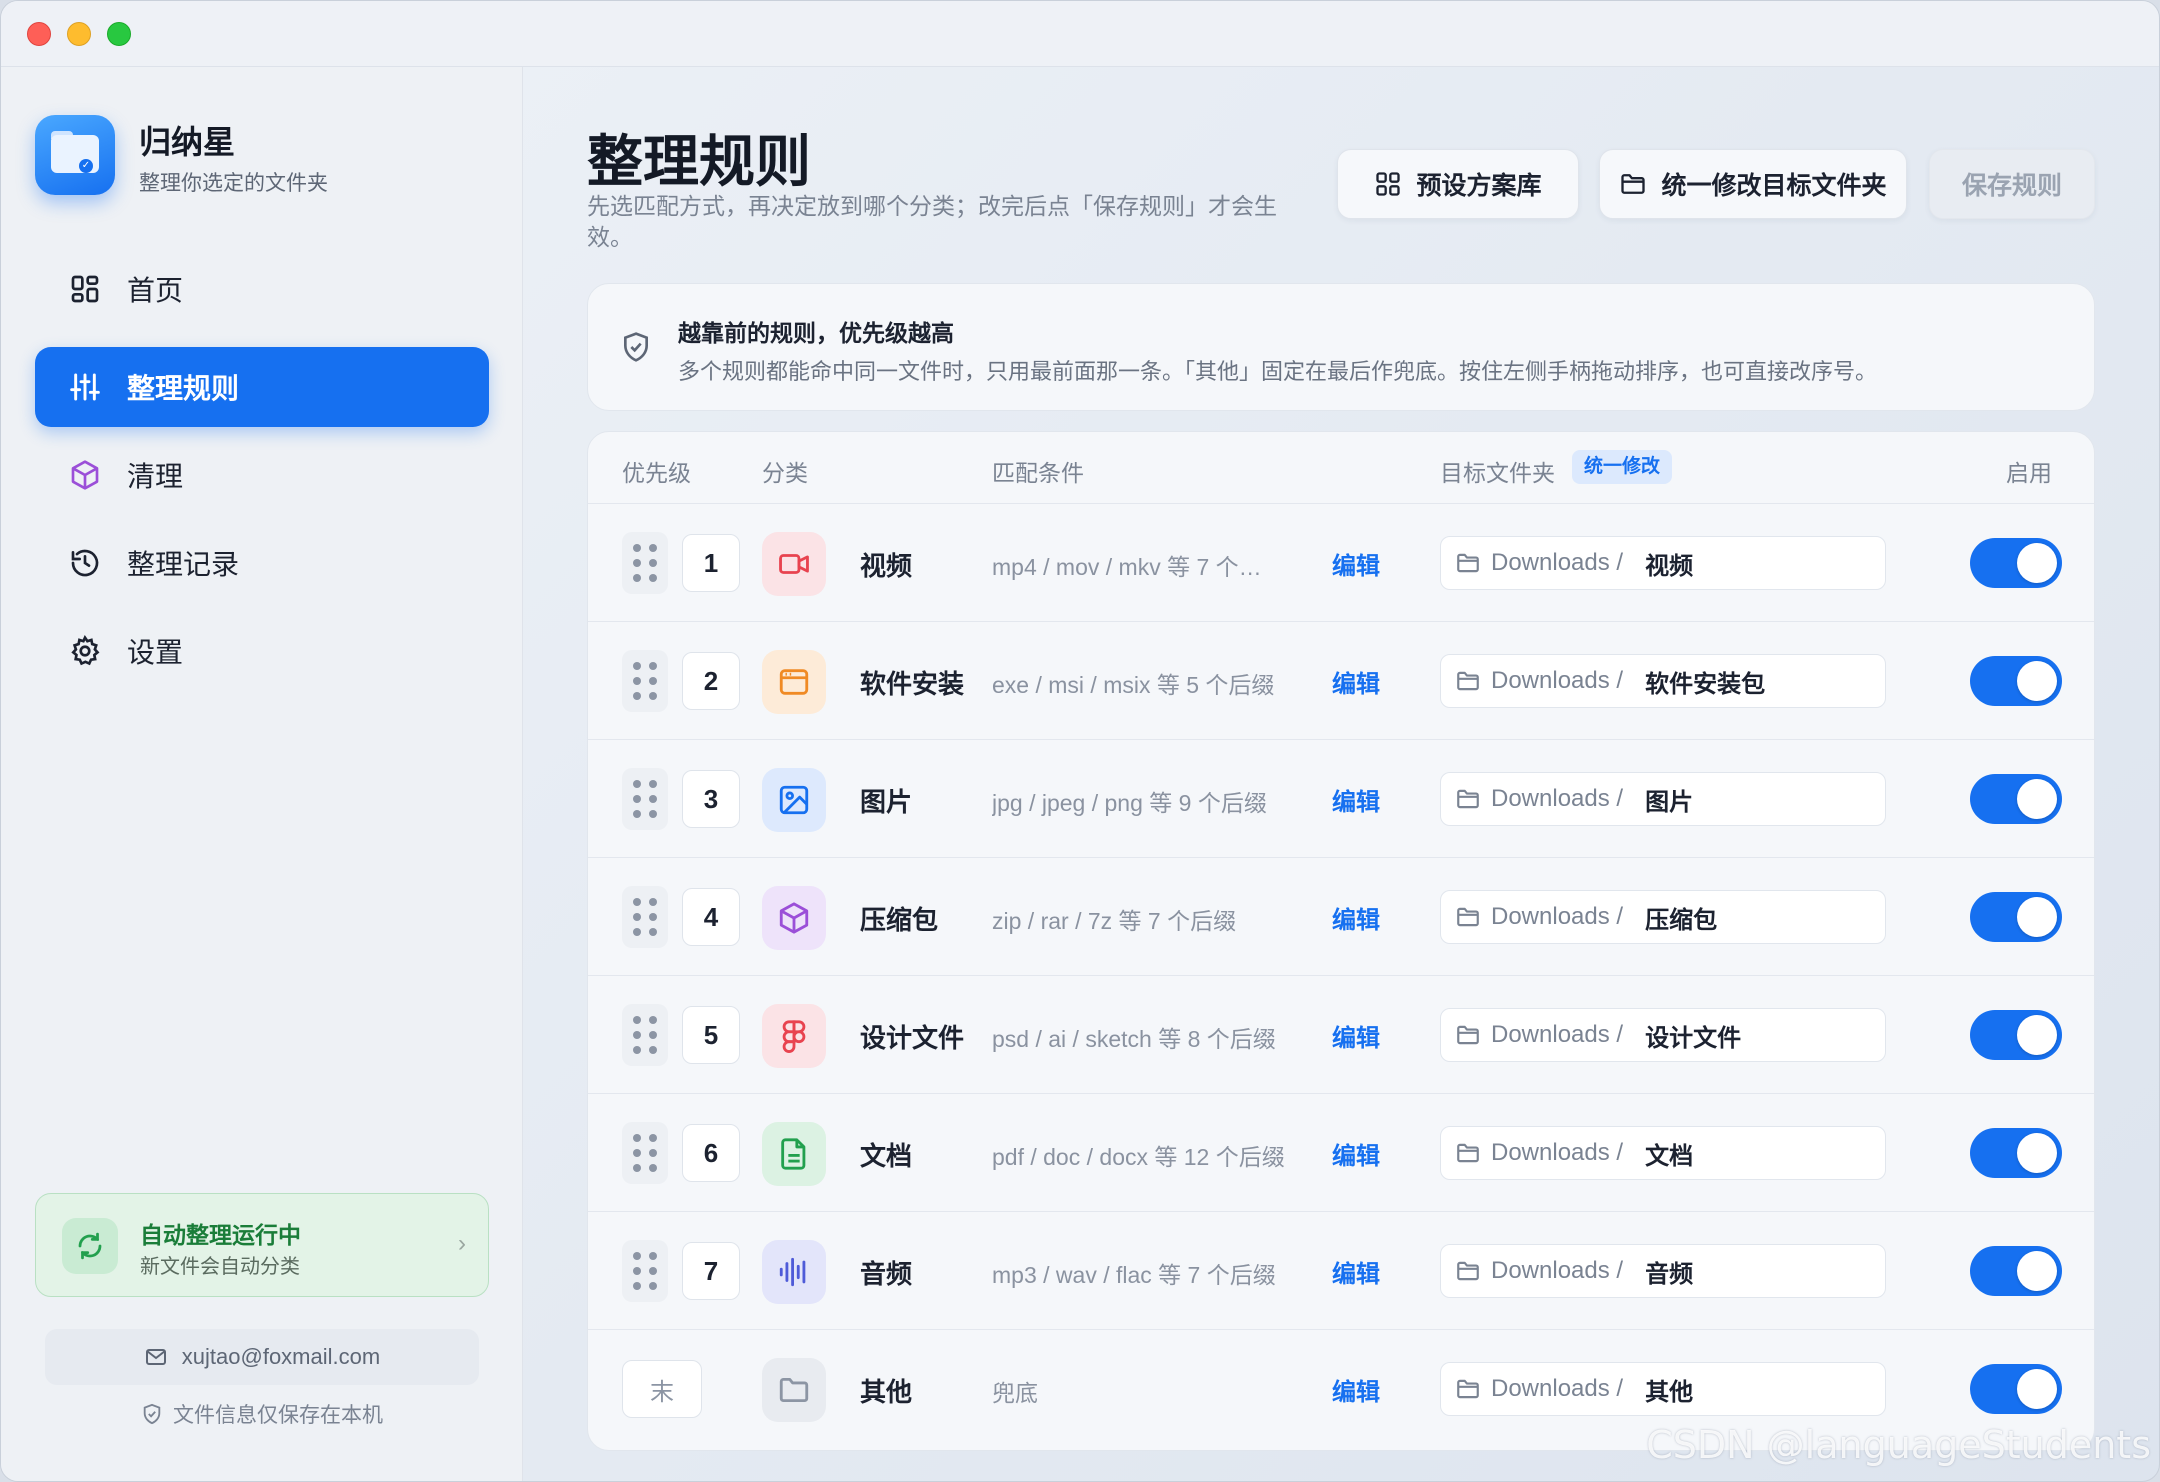 This screenshot has width=2160, height=1482. Describe the element at coordinates (262, 387) in the screenshot. I see `nav-item-rules: 整理规则` at that location.